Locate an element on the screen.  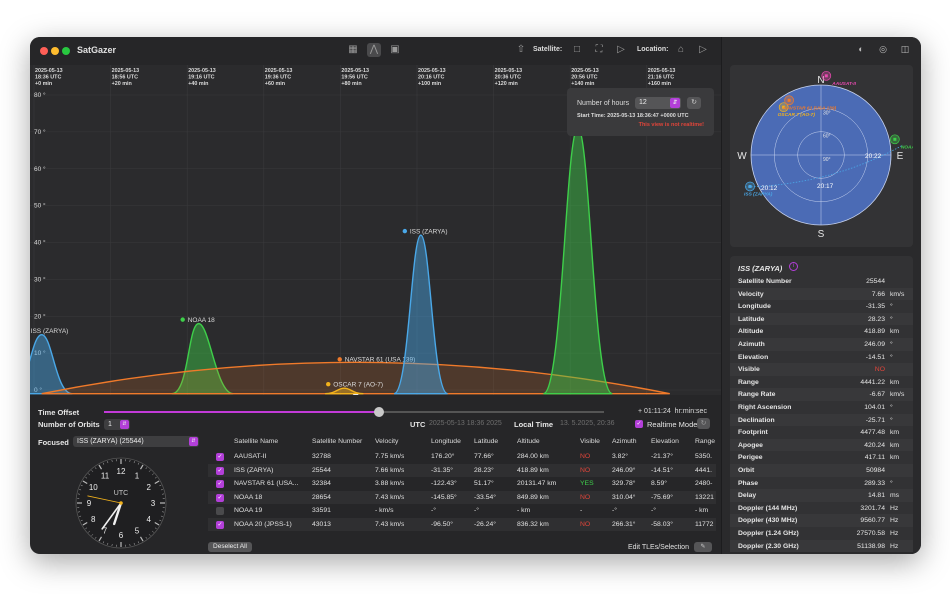
header-number: Satellite Number is located at coordinates (337, 441).